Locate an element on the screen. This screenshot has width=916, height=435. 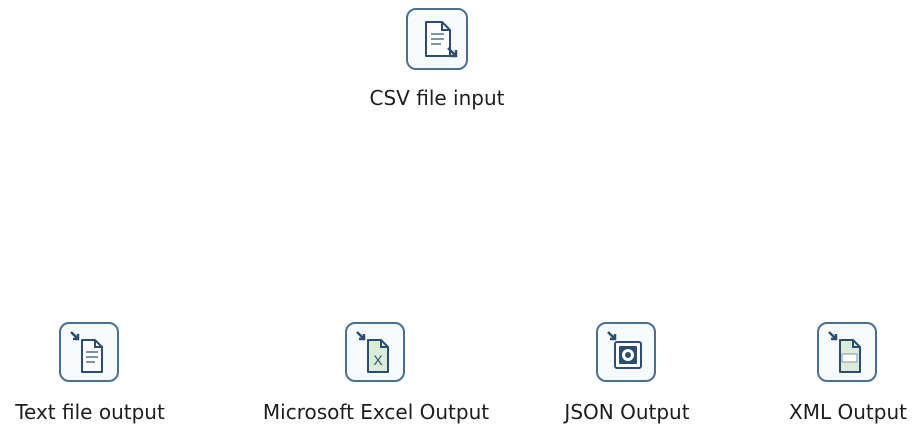
step-csv-file-input: CSV file input is located at coordinates (437, 59).